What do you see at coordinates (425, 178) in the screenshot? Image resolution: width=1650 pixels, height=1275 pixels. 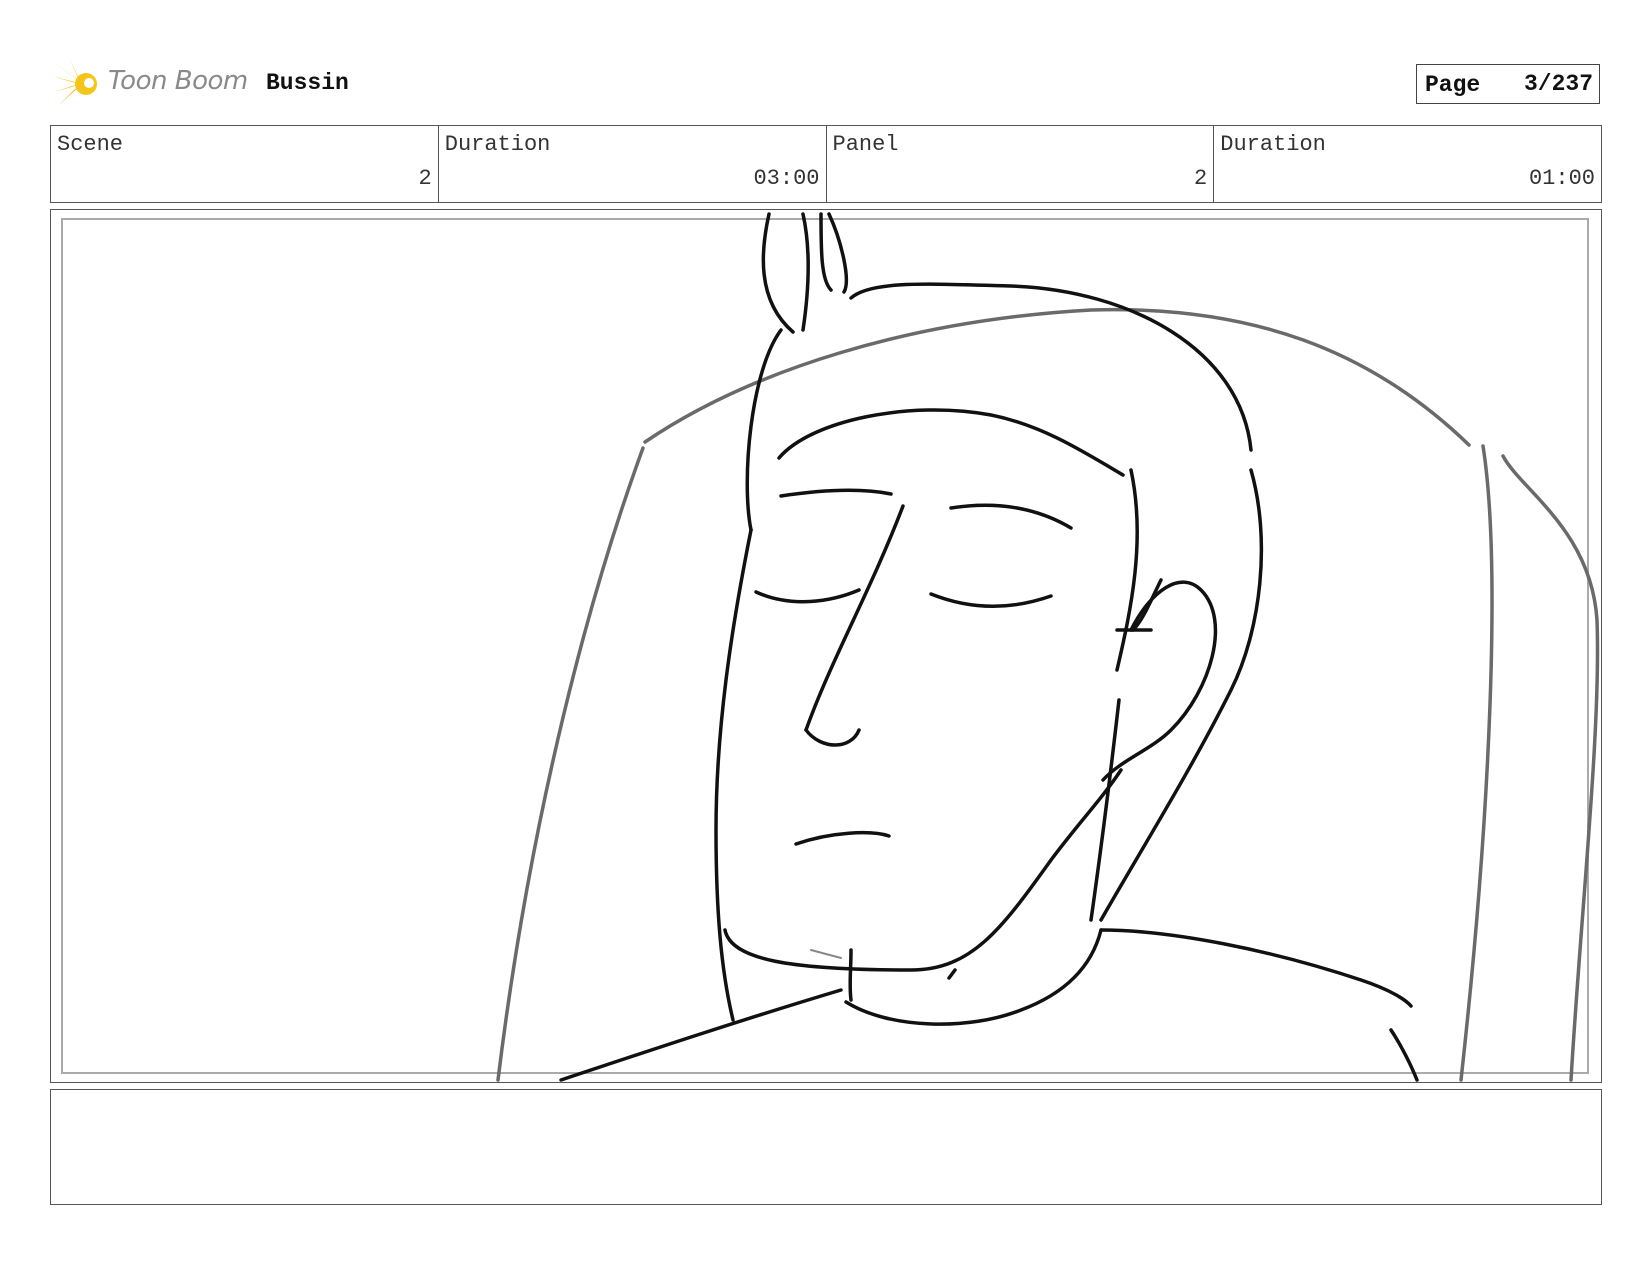 I see `scene-value: 2` at bounding box center [425, 178].